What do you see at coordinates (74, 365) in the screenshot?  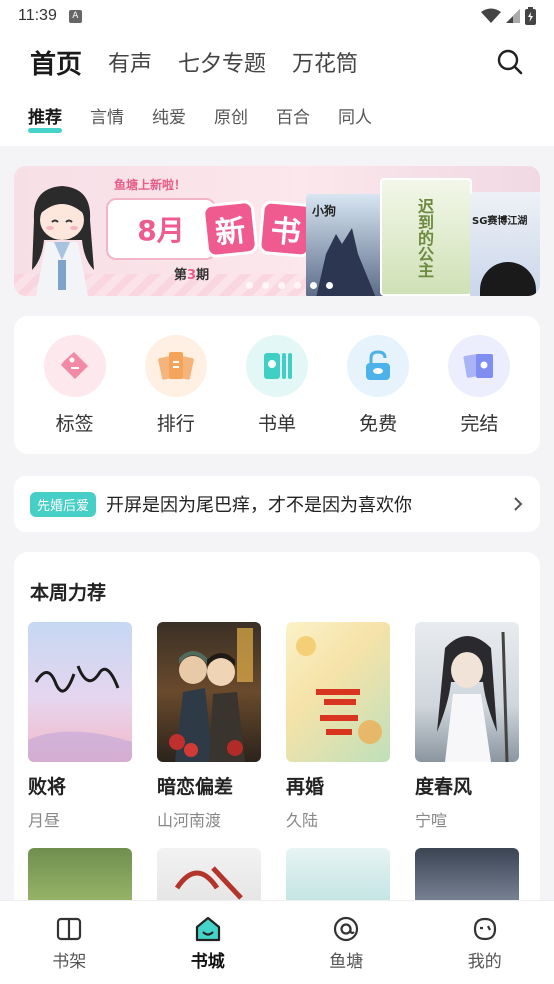 I see `tag-icon` at bounding box center [74, 365].